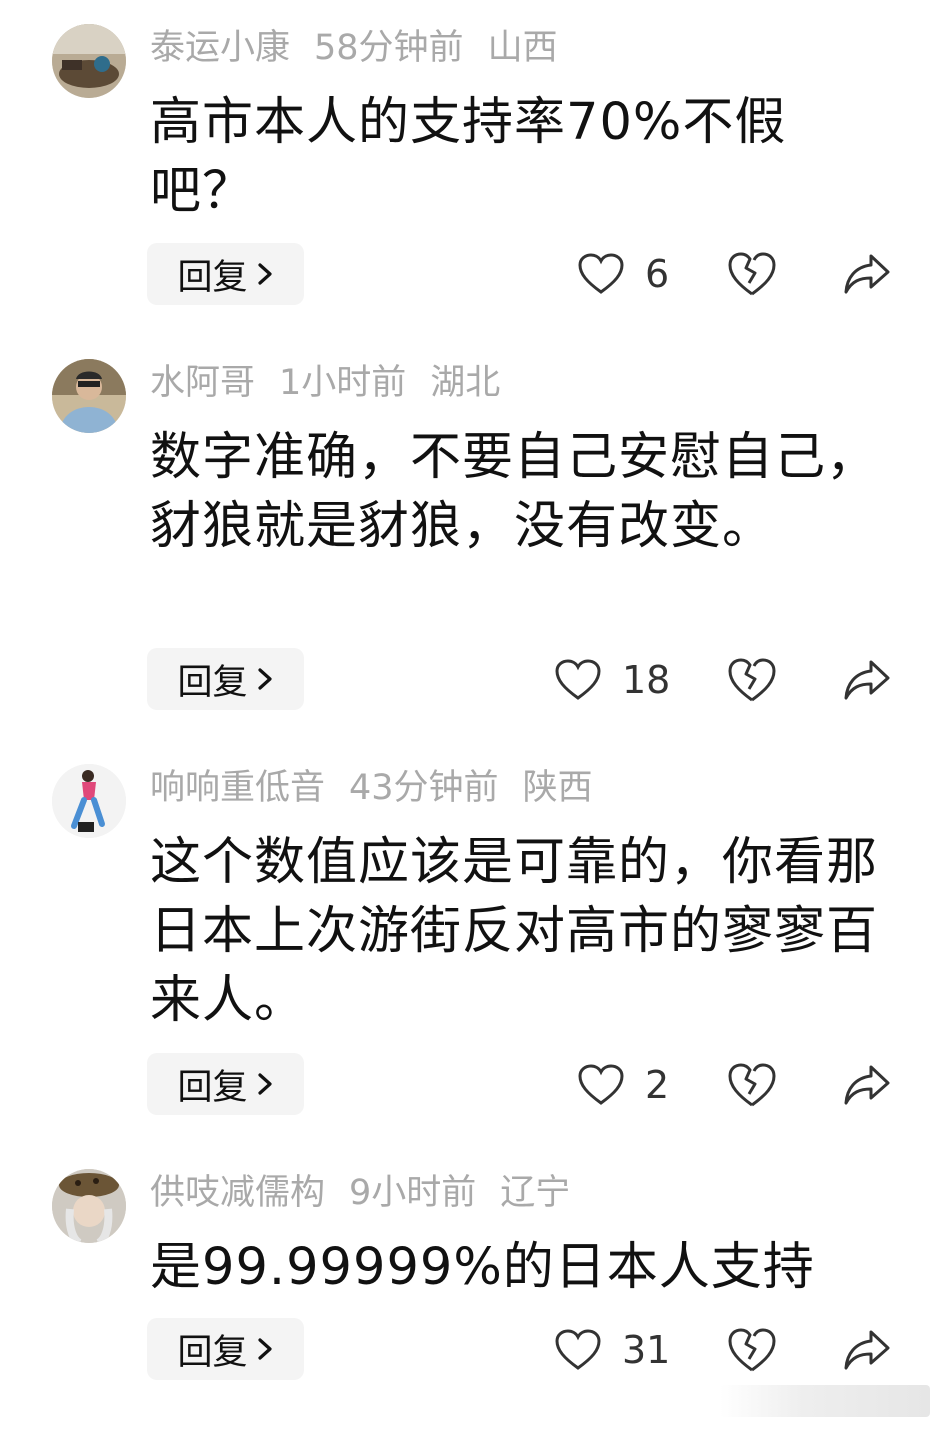  What do you see at coordinates (465, 383) in the screenshot?
I see `location: 湖北` at bounding box center [465, 383].